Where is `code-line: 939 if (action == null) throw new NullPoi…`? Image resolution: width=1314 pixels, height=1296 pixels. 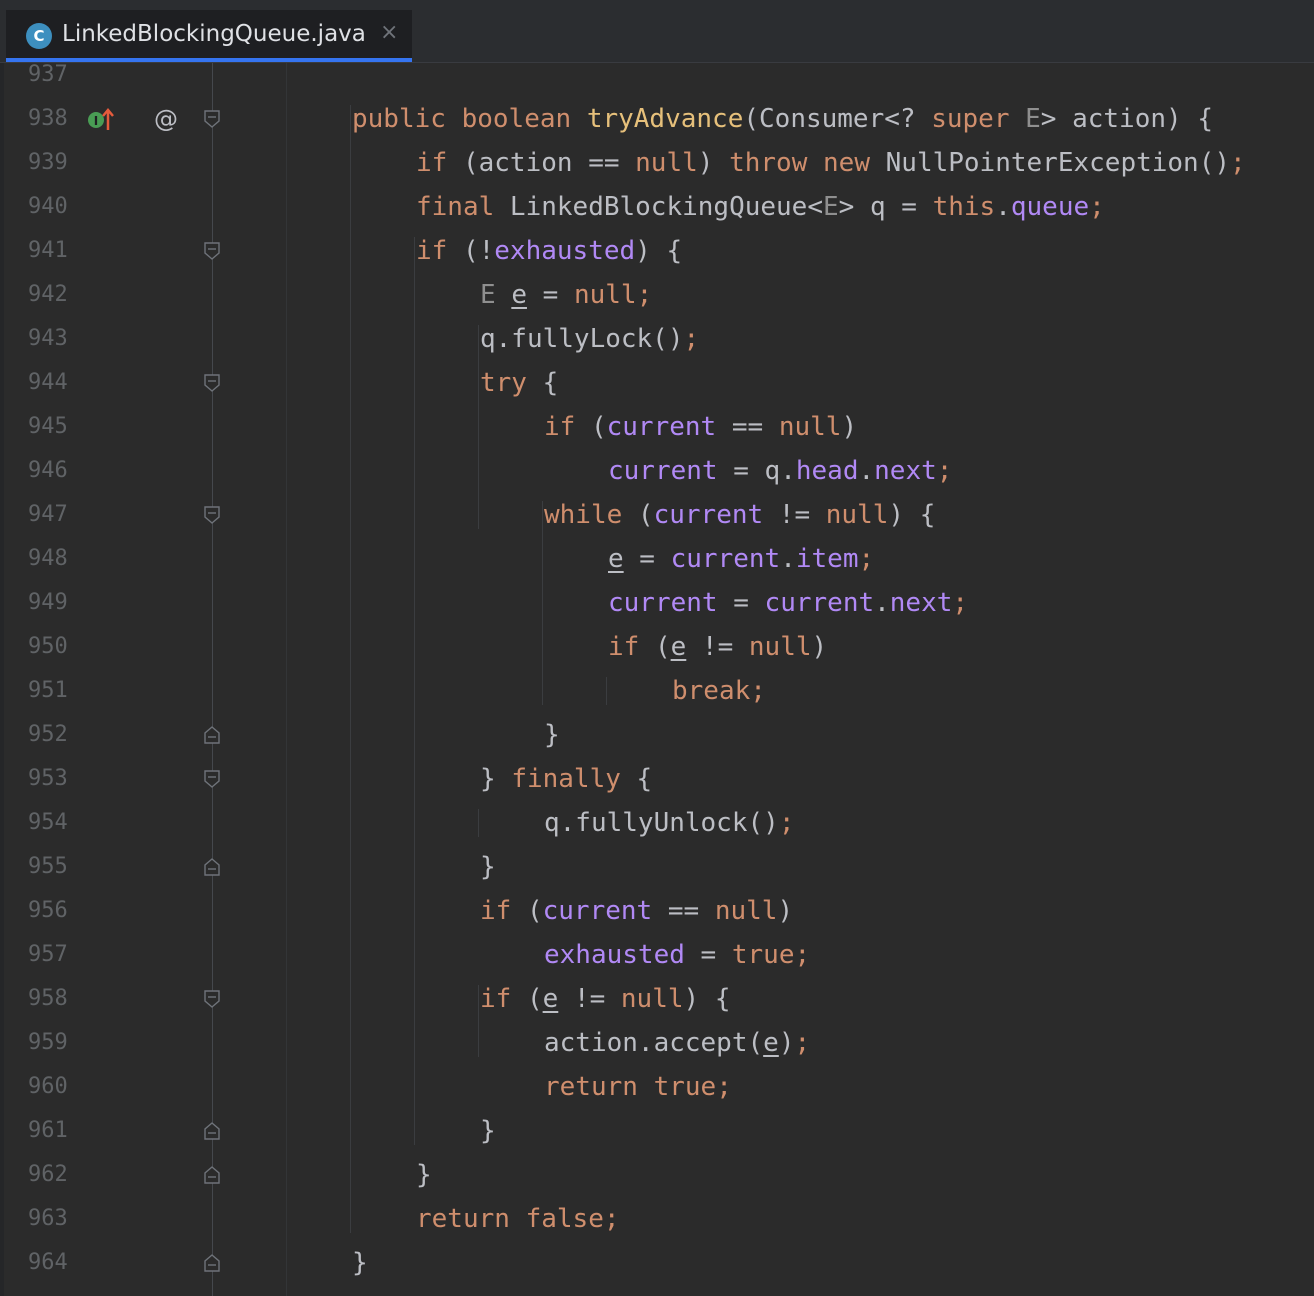 code-line: 939 if (action == null) throw new NullPoi… is located at coordinates (657, 163).